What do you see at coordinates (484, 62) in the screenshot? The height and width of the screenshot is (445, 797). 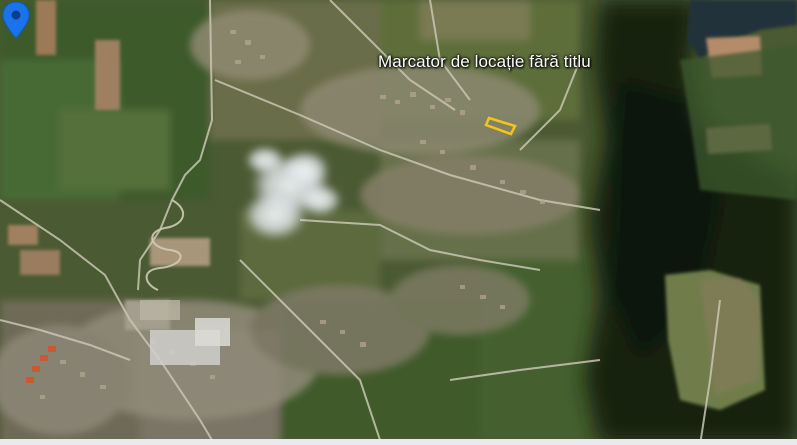 I see `marker-label: Marcator de locație fără titlu` at bounding box center [484, 62].